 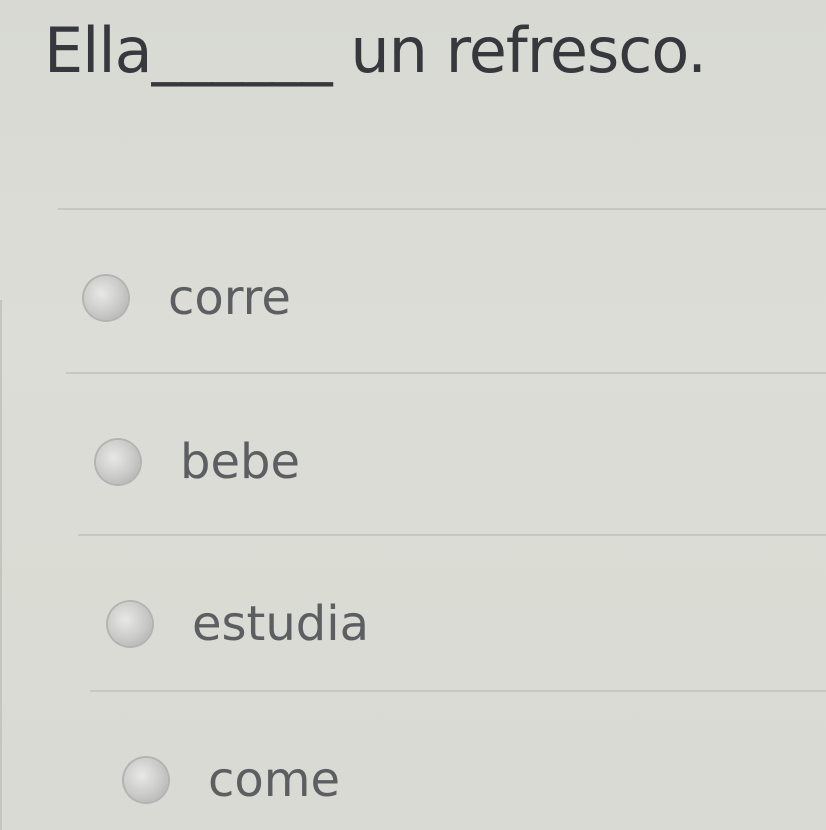 I want to click on option-label: bebe, so click(x=240, y=462).